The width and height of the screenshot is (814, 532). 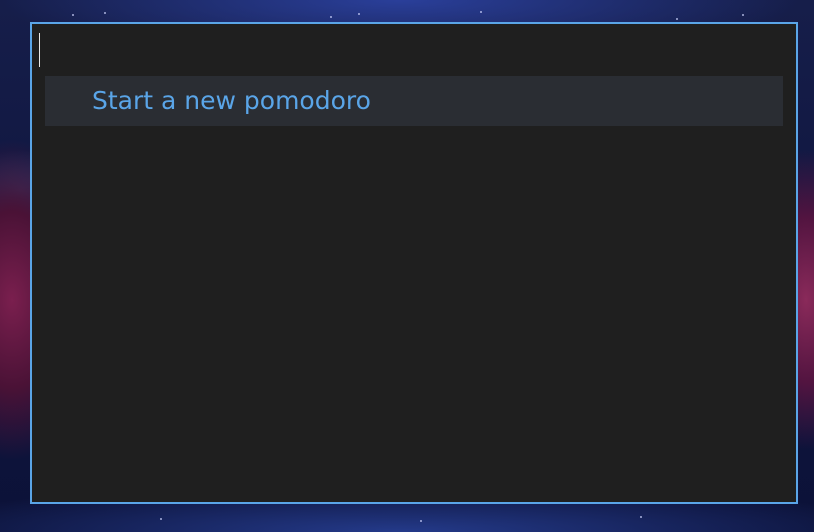 I want to click on result-item-start-pomodoro: Start a new pomodoro, so click(x=414, y=101).